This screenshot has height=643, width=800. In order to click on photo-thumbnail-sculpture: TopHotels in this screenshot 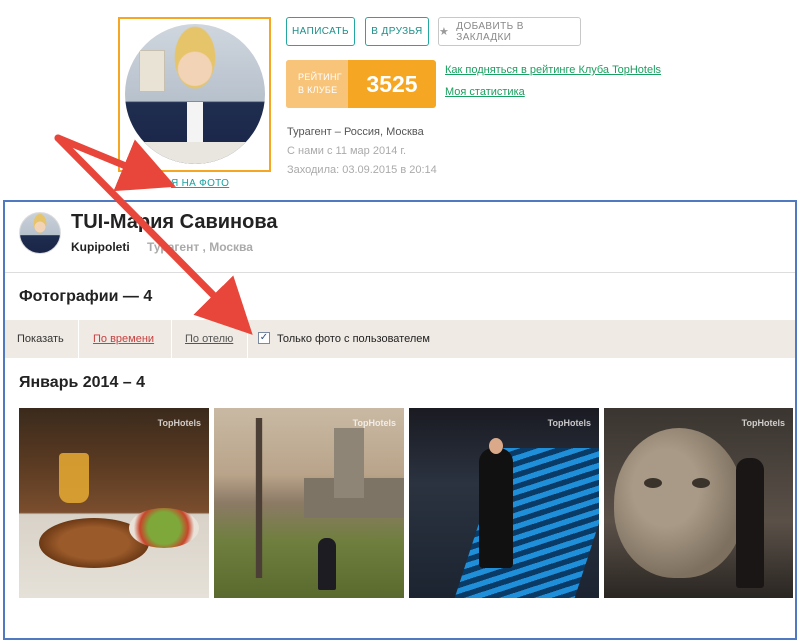, I will do `click(698, 503)`.